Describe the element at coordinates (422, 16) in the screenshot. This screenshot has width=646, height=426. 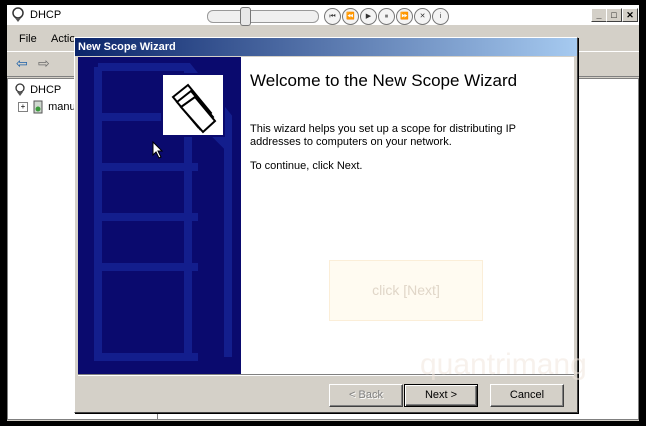
I see `media-close-icon: ✕` at that location.